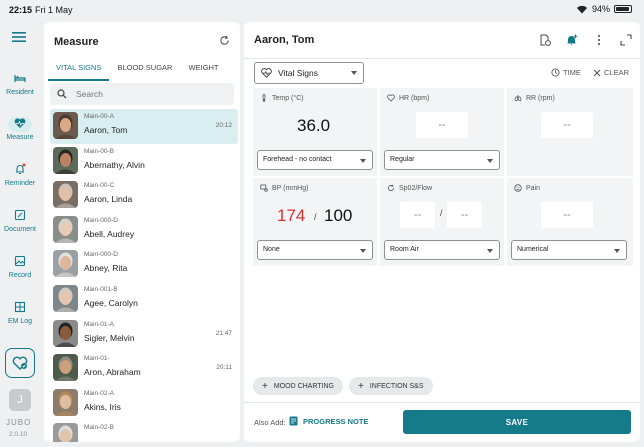 This screenshot has height=447, width=644. I want to click on hr-value-input: --, so click(442, 125).